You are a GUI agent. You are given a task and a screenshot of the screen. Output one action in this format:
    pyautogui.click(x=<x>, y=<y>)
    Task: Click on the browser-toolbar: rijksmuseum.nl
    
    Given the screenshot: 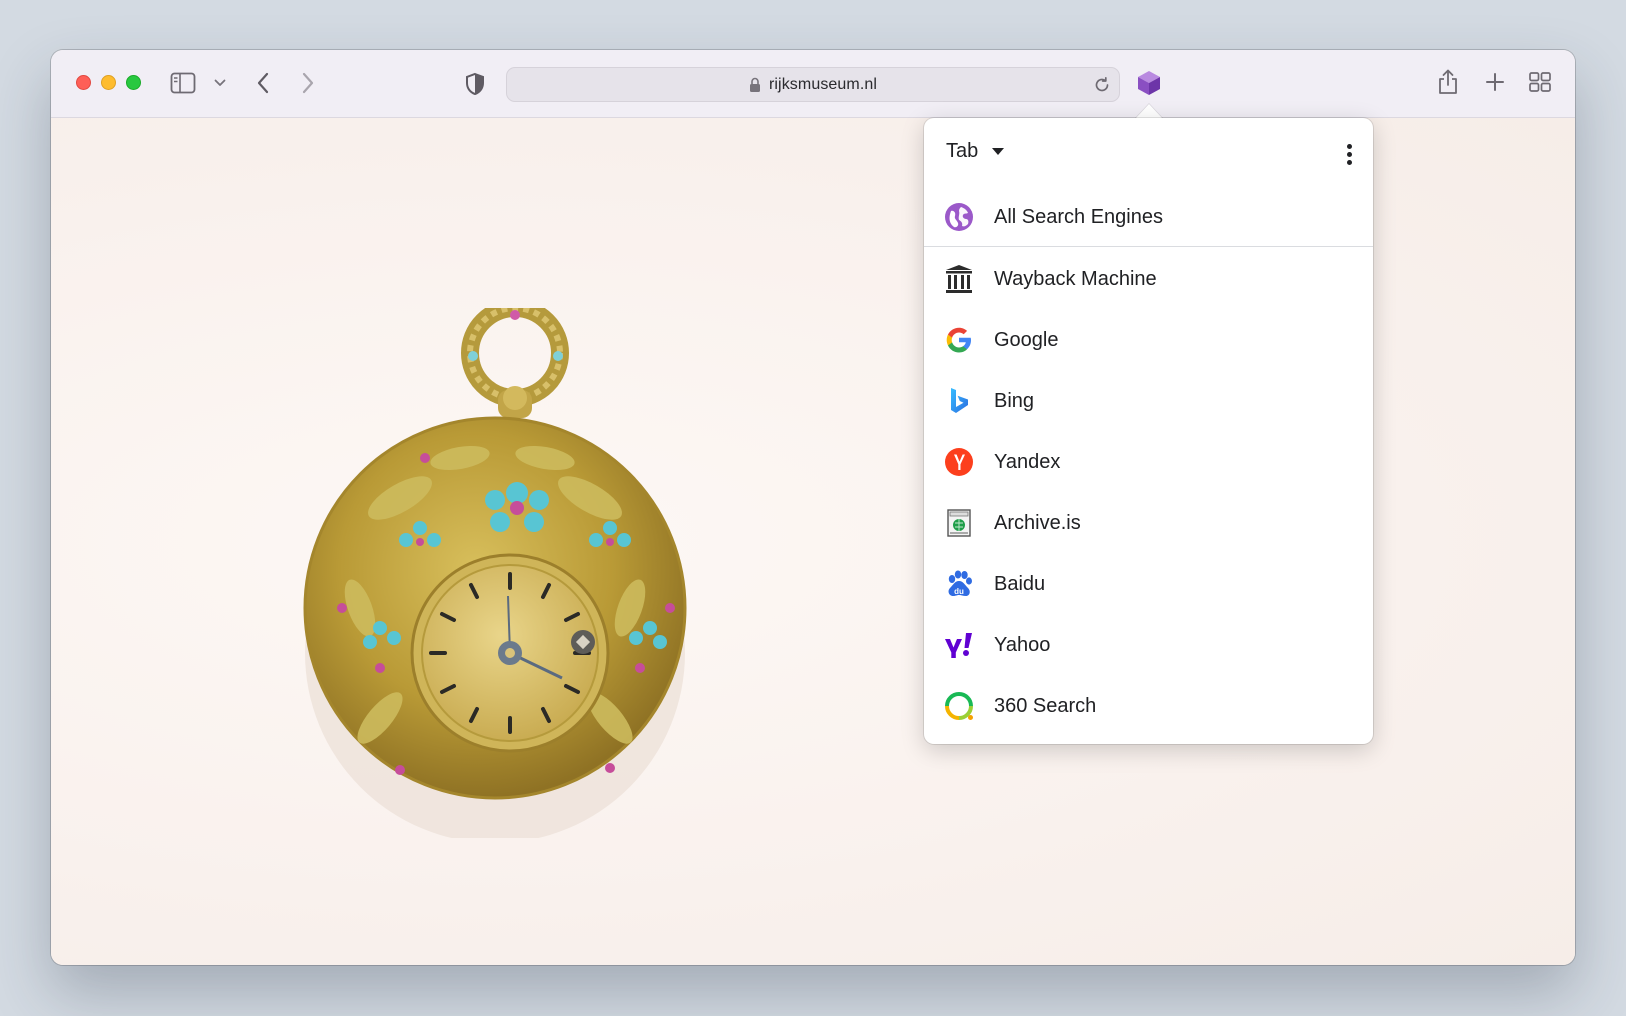 What is the action you would take?
    pyautogui.click(x=813, y=84)
    